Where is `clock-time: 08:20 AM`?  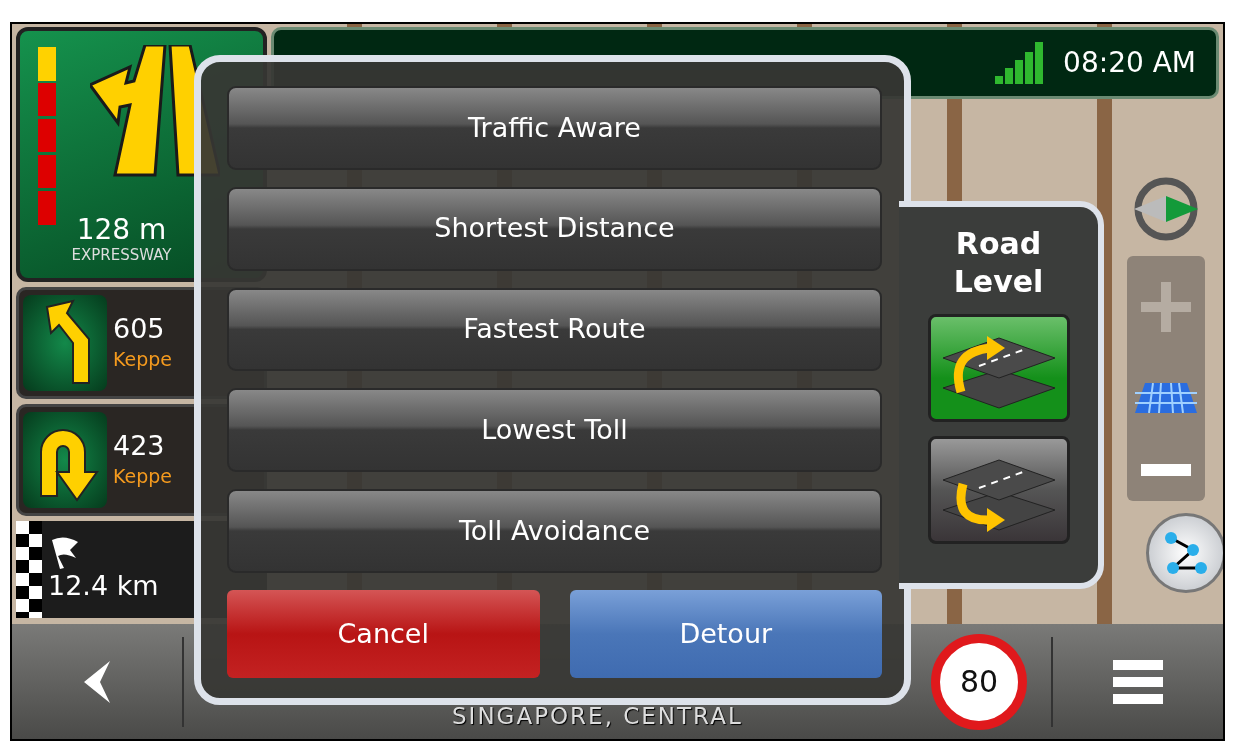
clock-time: 08:20 AM is located at coordinates (1129, 63).